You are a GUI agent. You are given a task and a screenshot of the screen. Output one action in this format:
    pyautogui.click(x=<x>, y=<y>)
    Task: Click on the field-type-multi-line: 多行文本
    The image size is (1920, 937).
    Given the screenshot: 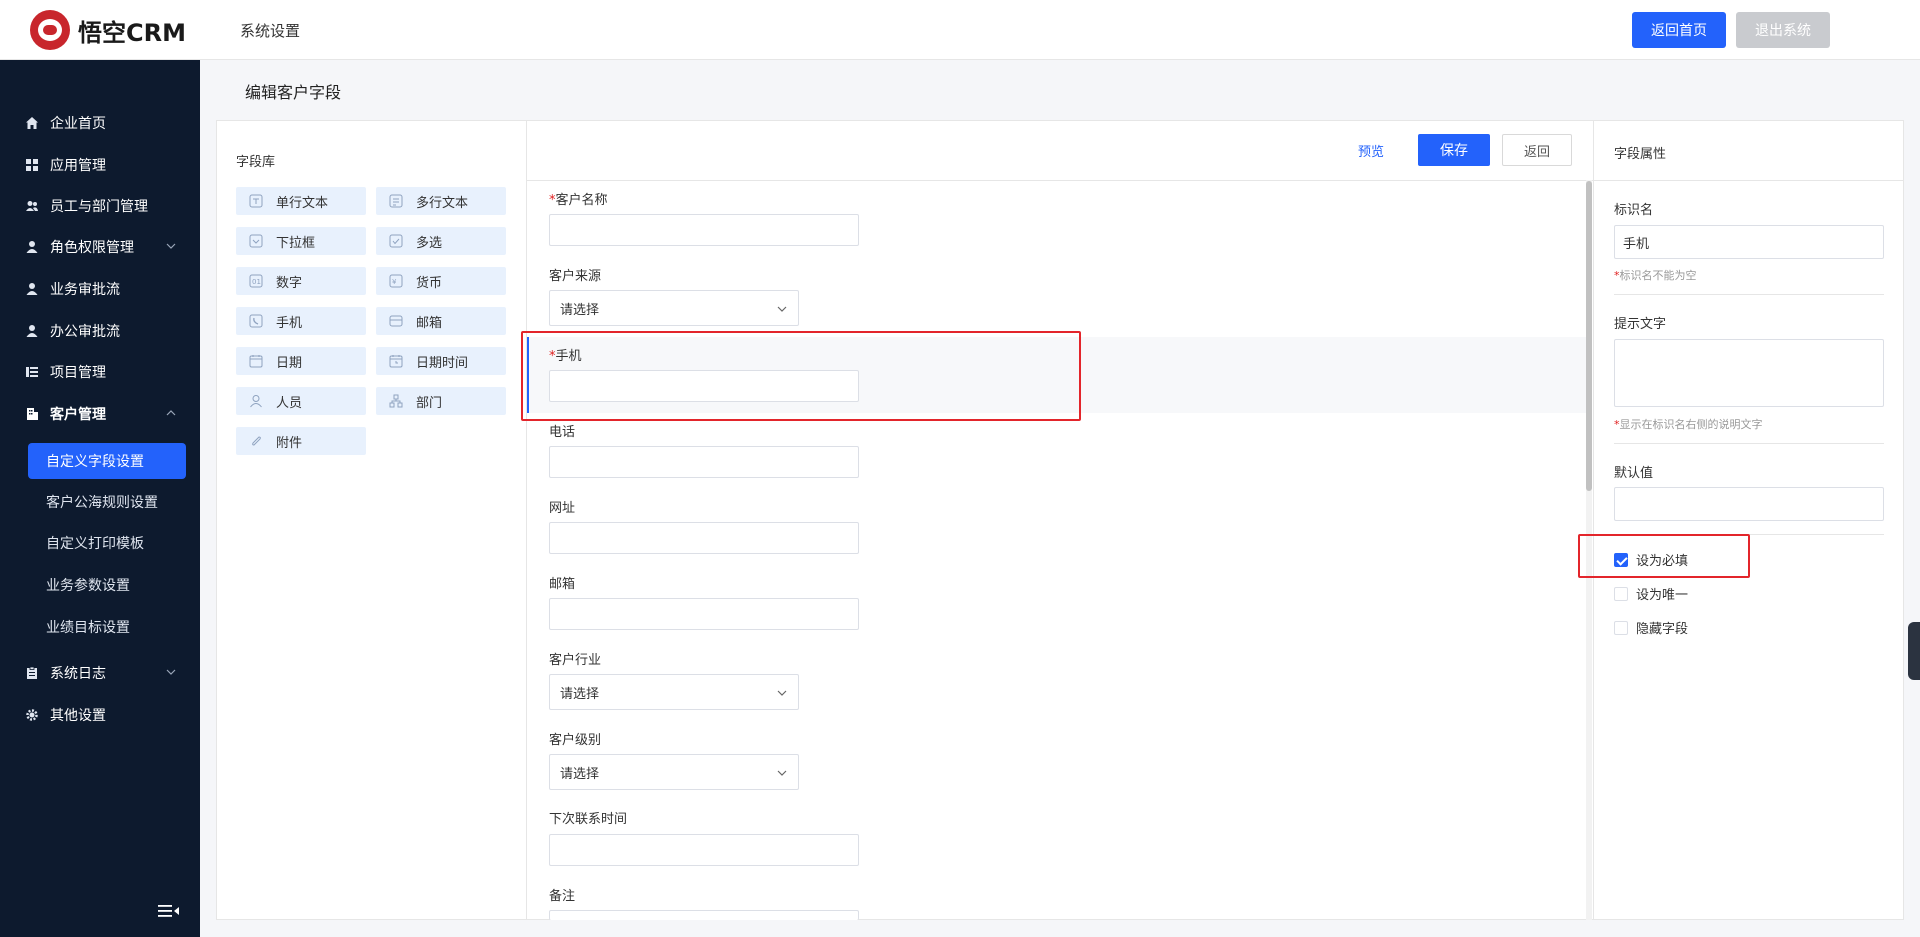 What is the action you would take?
    pyautogui.click(x=441, y=201)
    